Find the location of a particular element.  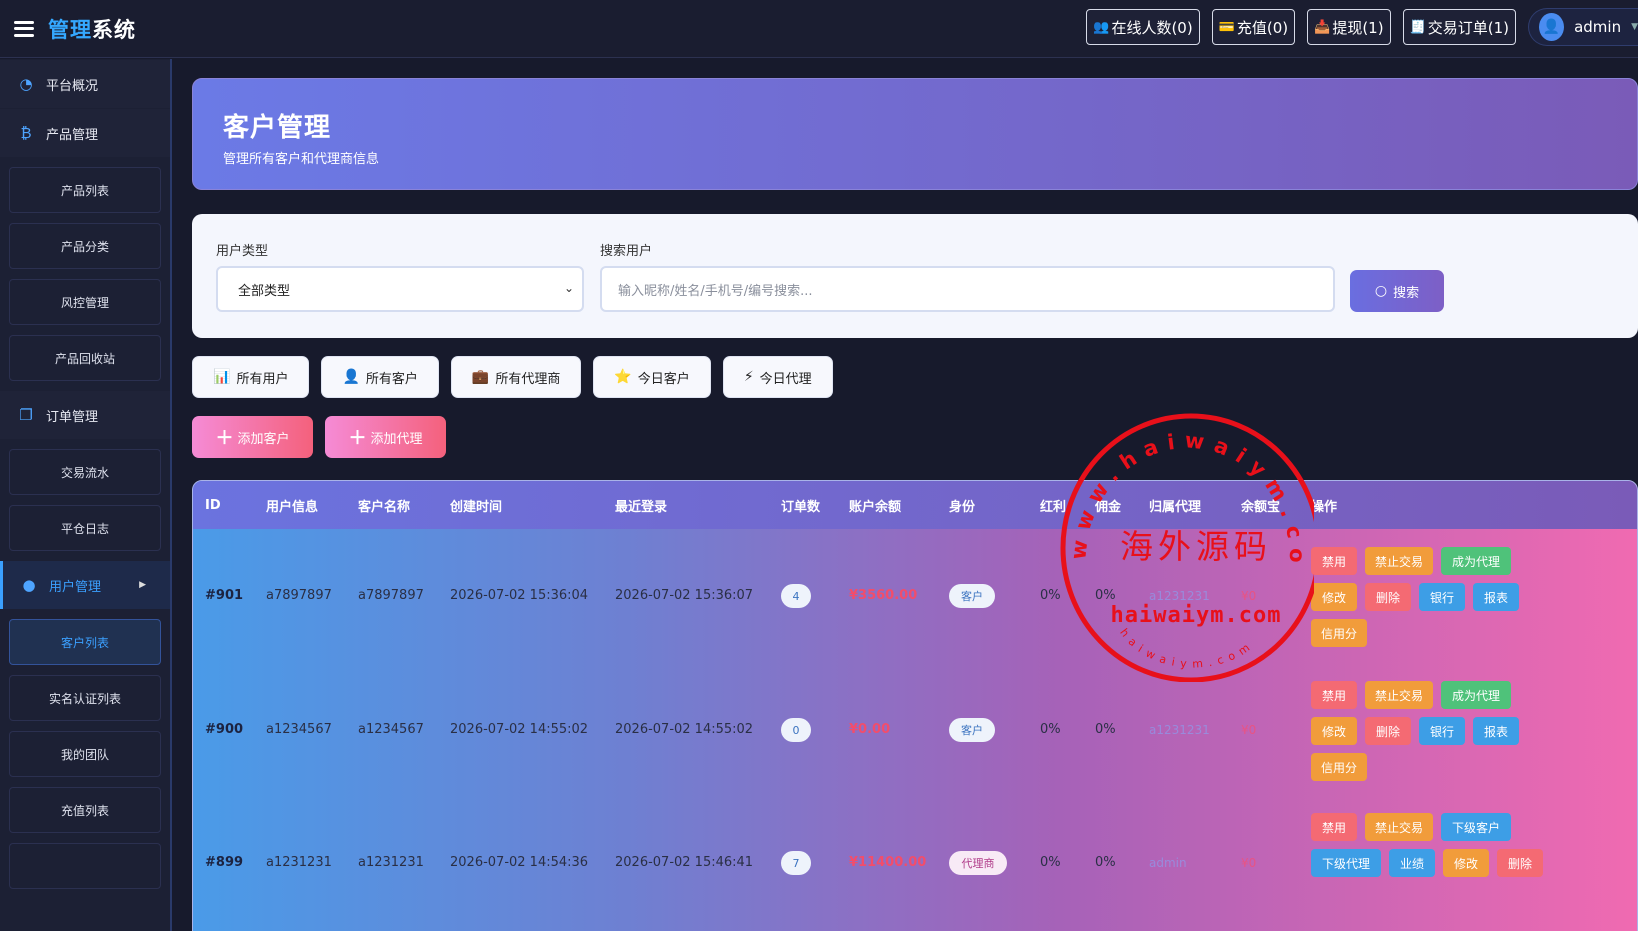

row-balance: ¥3560.00 is located at coordinates (883, 595).